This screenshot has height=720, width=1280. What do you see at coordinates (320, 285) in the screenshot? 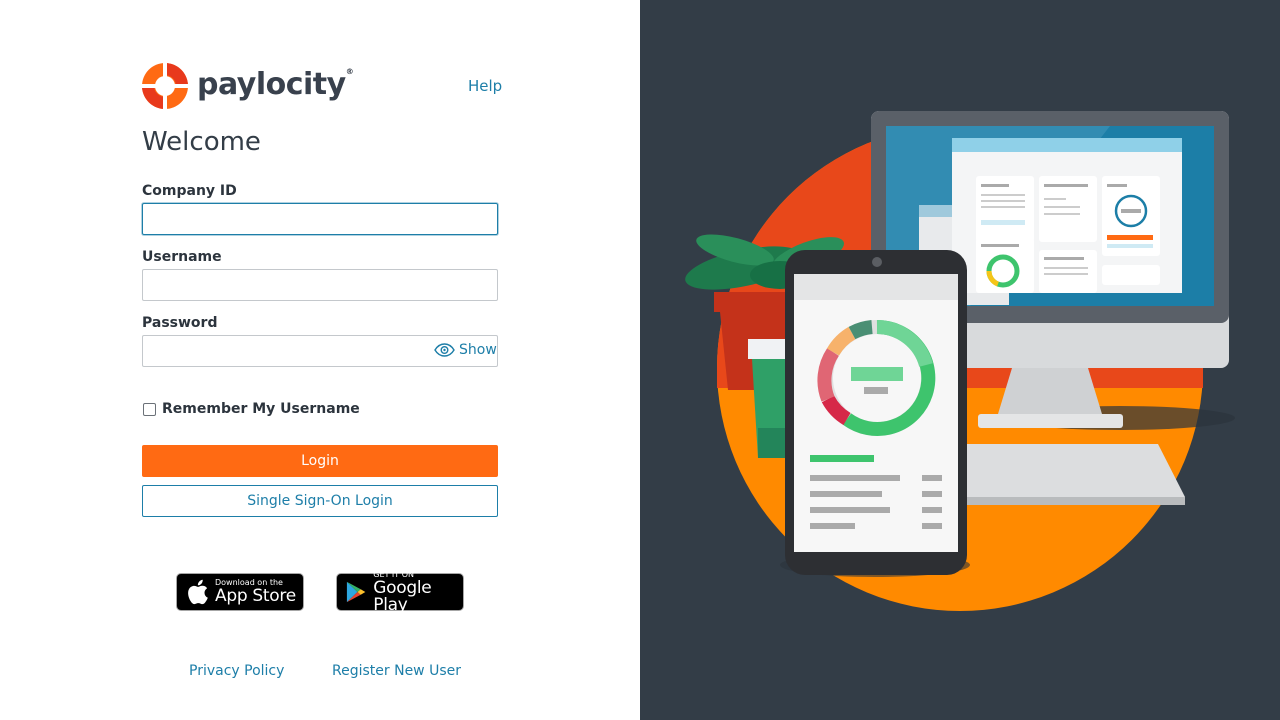
I see `username-input` at bounding box center [320, 285].